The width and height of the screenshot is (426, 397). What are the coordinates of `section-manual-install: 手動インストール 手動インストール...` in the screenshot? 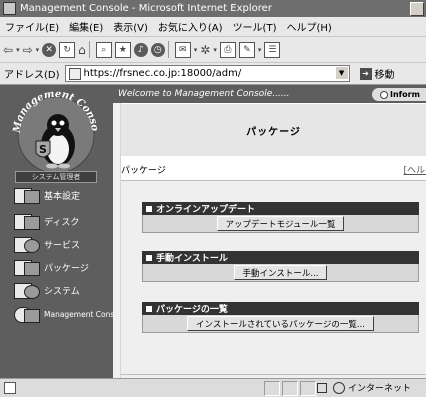 It's located at (280, 266).